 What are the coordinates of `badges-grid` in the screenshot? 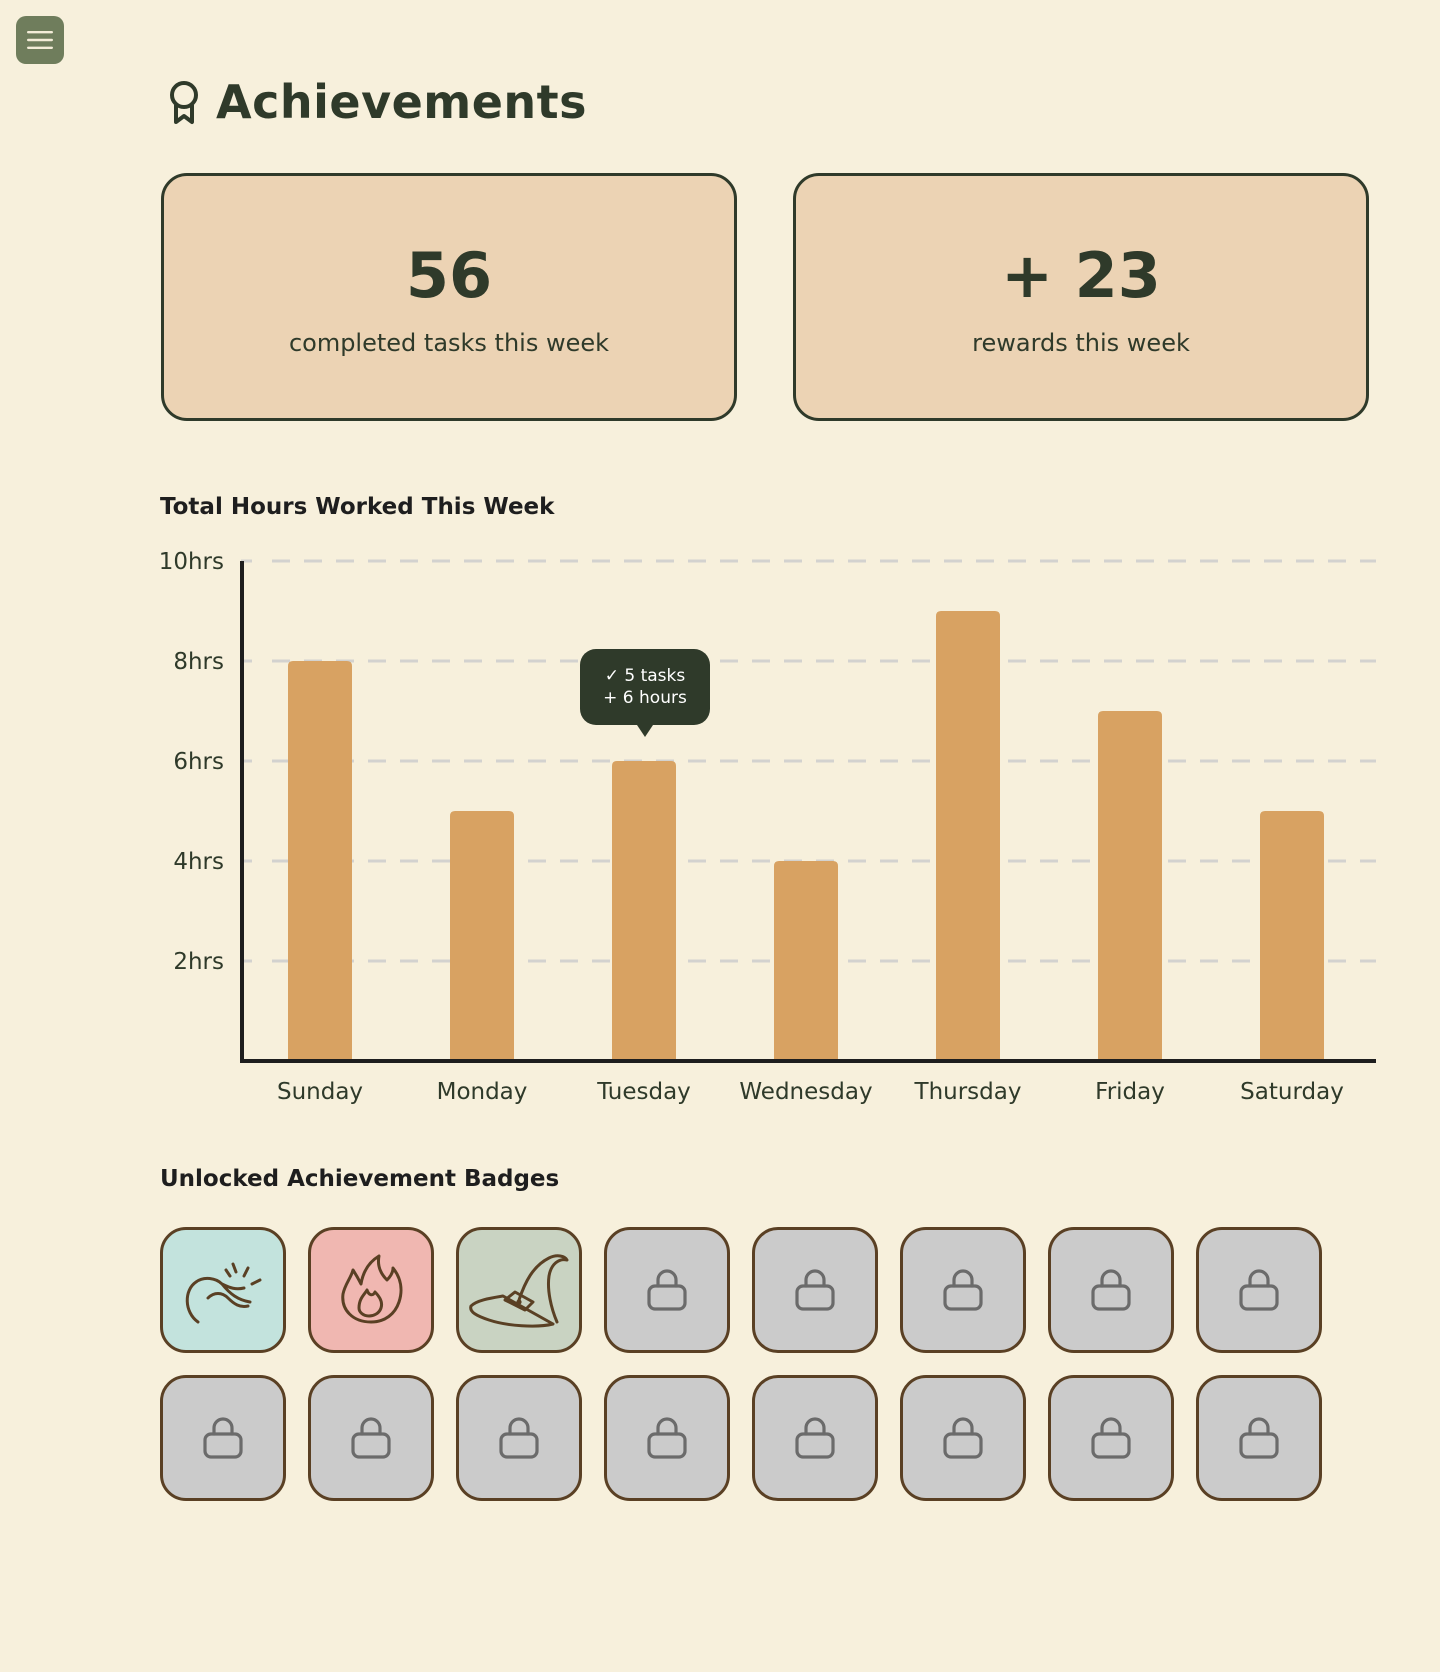 It's located at (741, 1364).